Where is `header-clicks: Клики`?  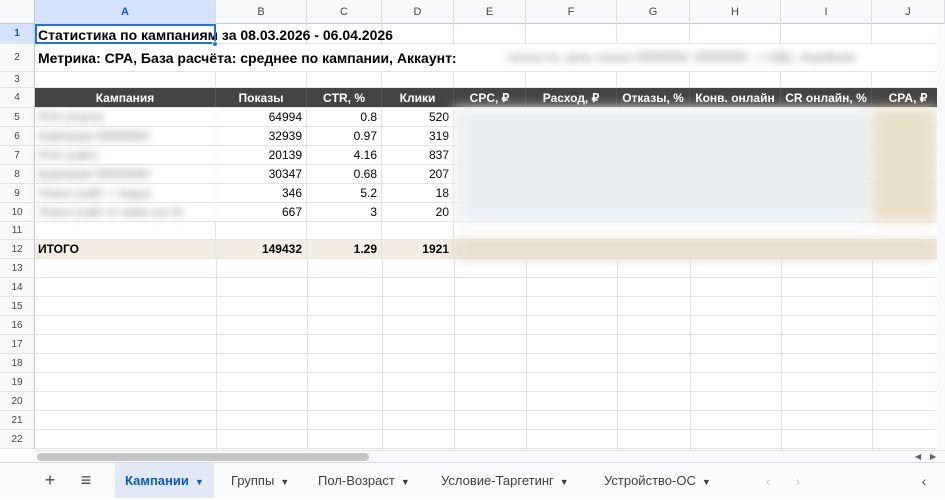 header-clicks: Клики is located at coordinates (418, 97).